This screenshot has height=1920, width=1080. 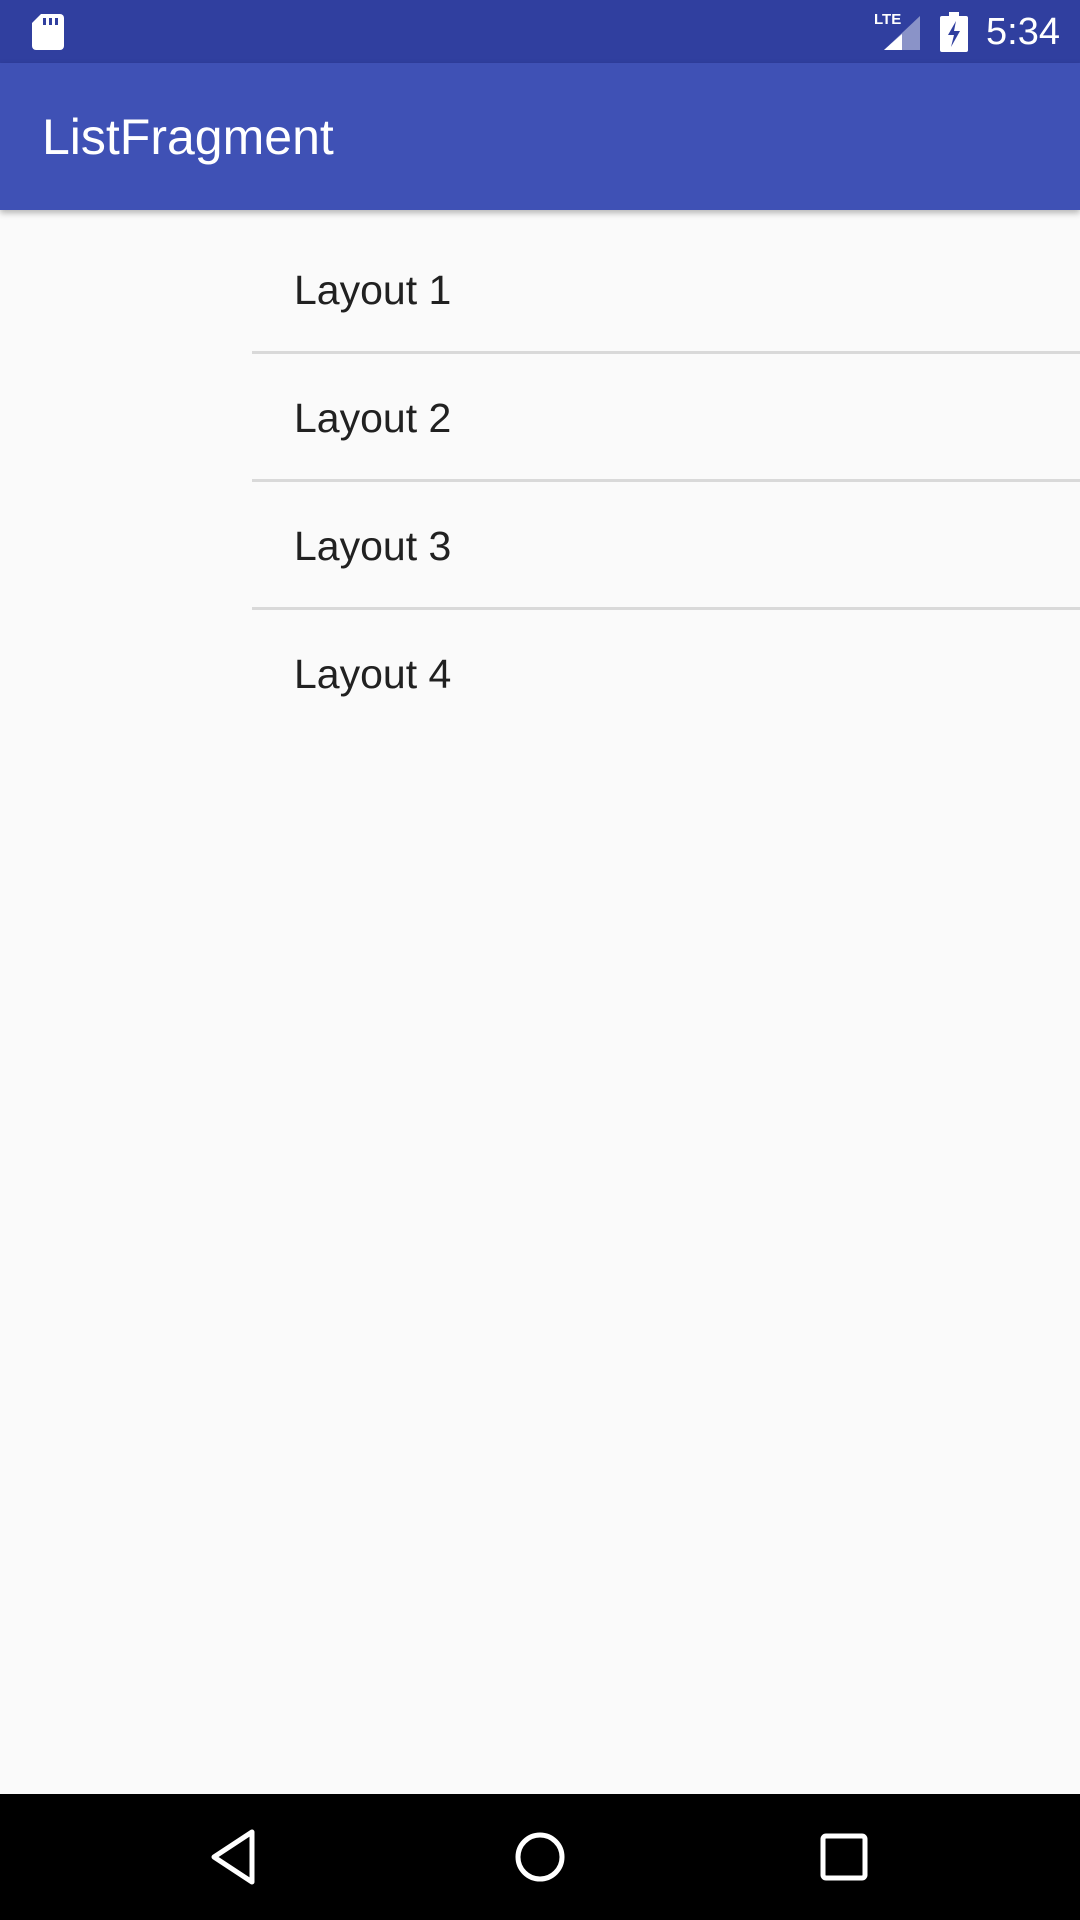 What do you see at coordinates (844, 1857) in the screenshot?
I see `recents-icon` at bounding box center [844, 1857].